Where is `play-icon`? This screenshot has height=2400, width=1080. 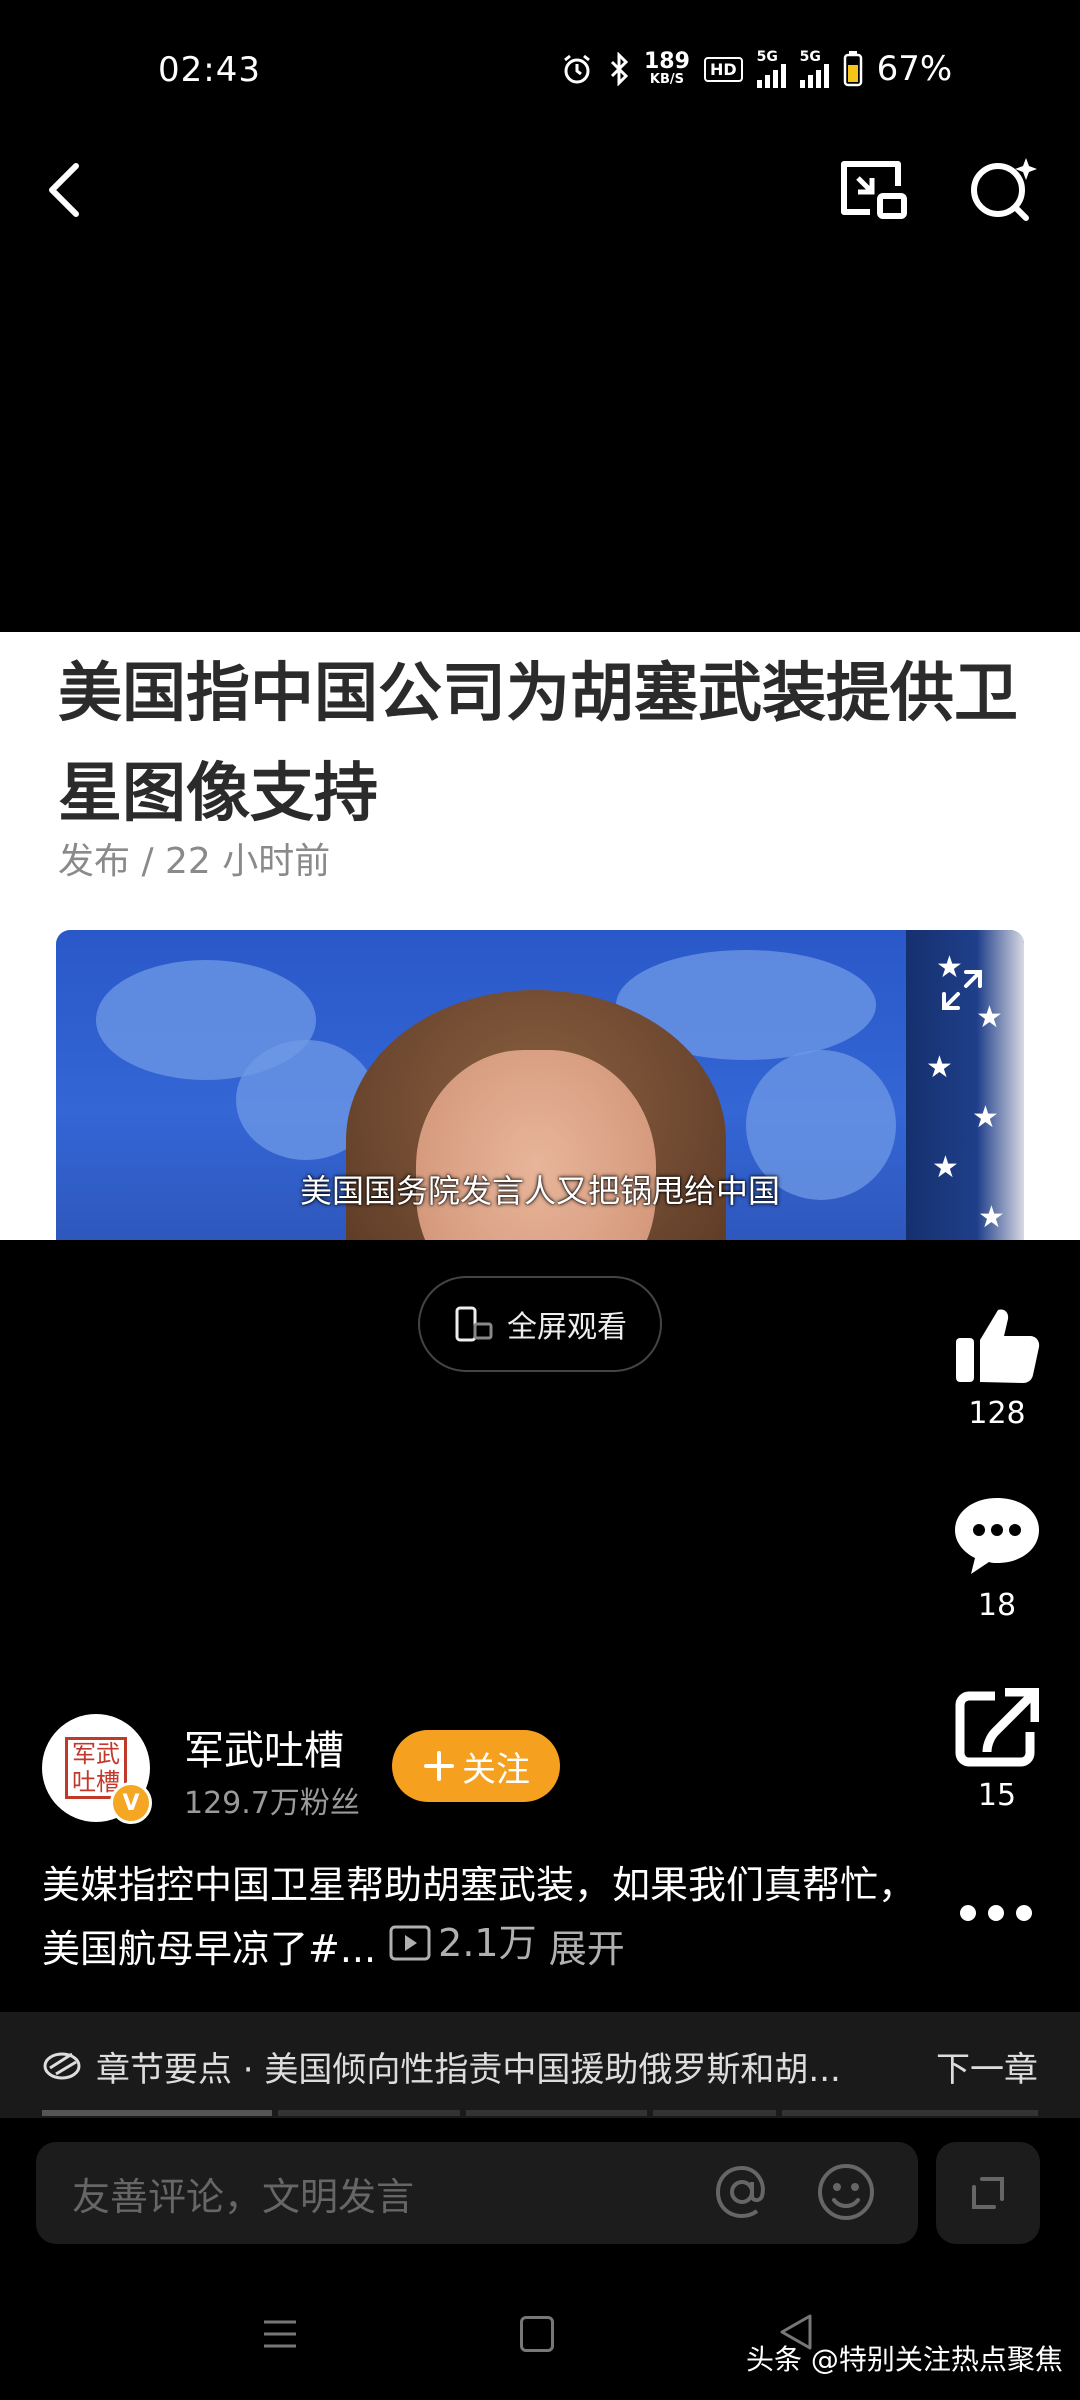 play-icon is located at coordinates (410, 1943).